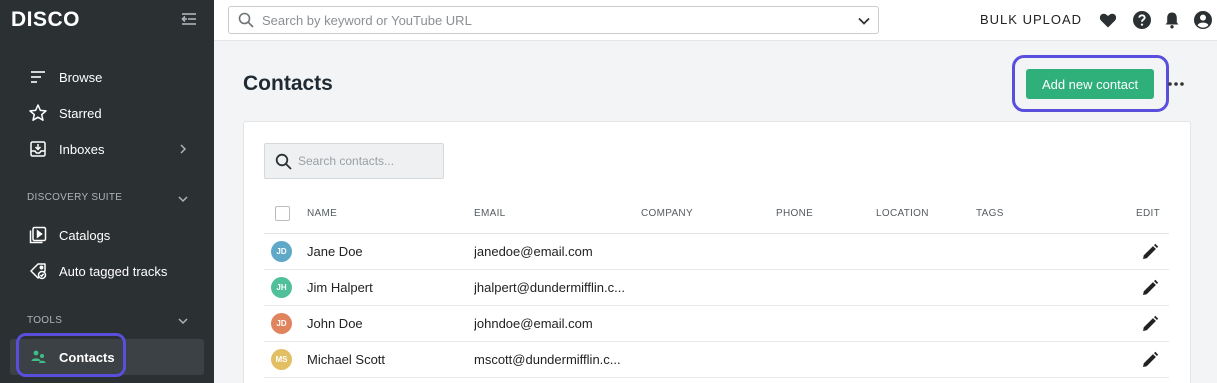  Describe the element at coordinates (667, 213) in the screenshot. I see `column-header-company: COMPANY` at that location.